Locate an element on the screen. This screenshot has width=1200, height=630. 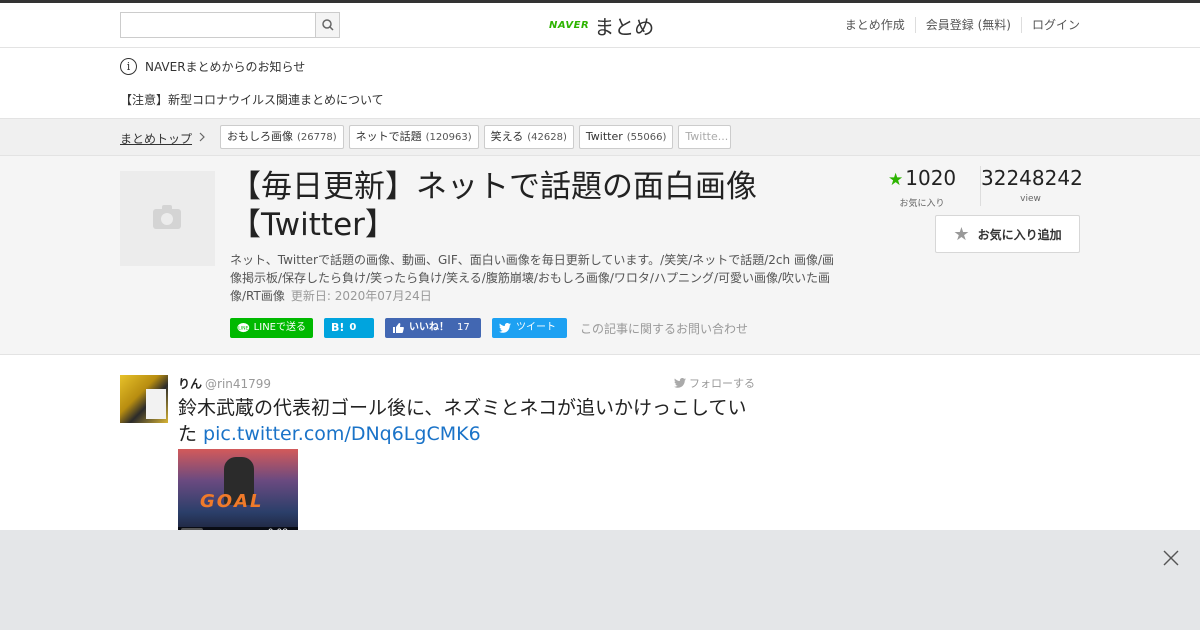
views-stat: 32248242 view is located at coordinates (1031, 186).